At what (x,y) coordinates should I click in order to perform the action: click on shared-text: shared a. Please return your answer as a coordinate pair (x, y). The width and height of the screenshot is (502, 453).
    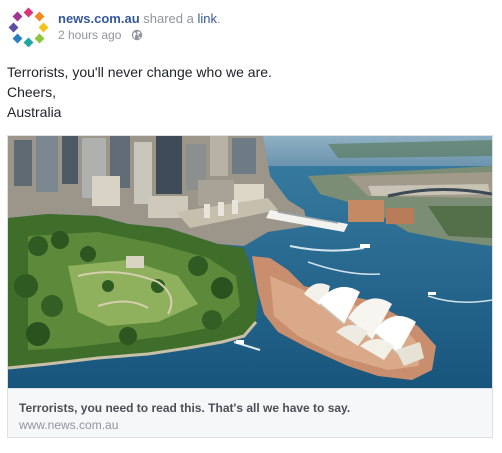
    Looking at the image, I should click on (168, 18).